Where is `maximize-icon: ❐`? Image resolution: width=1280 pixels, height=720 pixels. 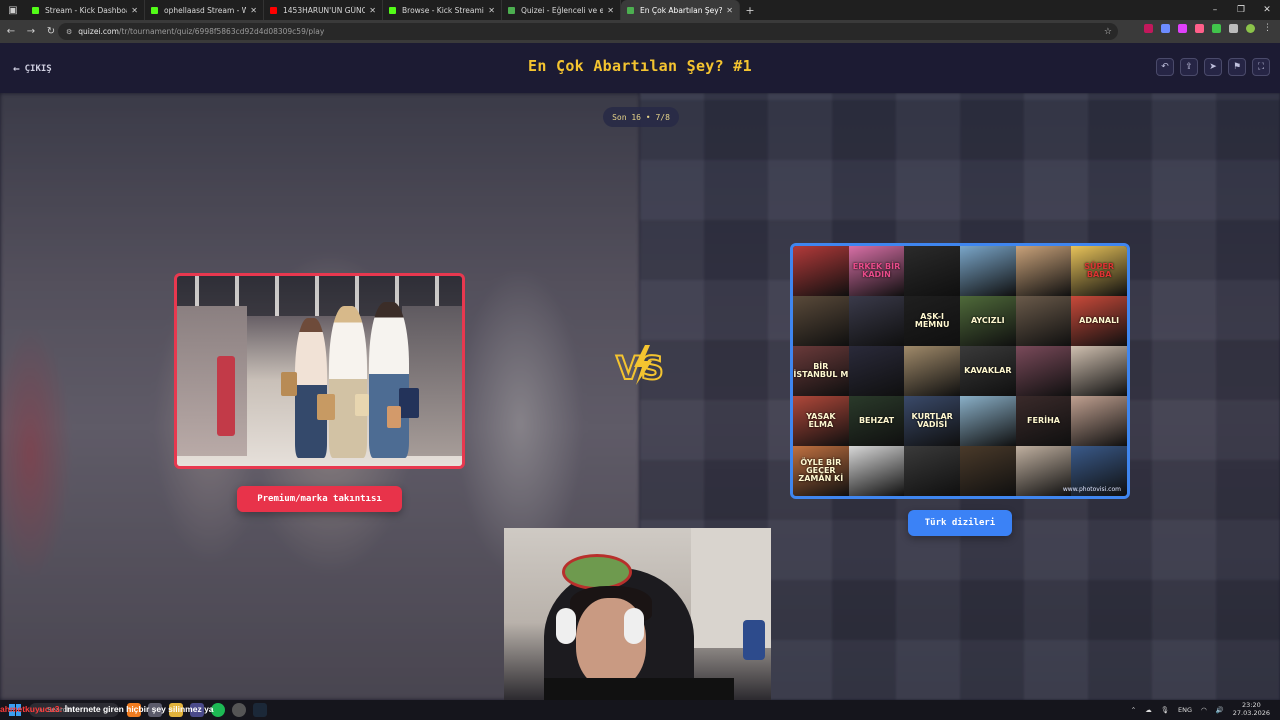 maximize-icon: ❐ is located at coordinates (1241, 10).